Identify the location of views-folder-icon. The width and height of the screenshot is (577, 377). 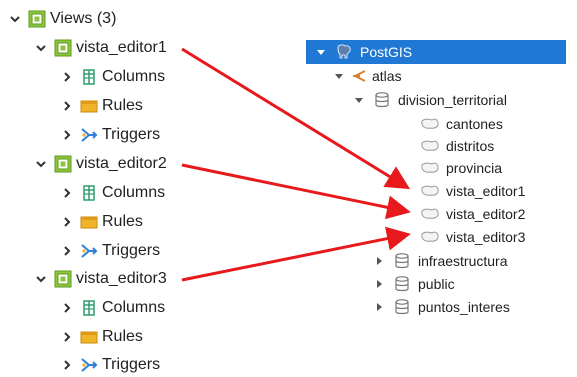
(37, 19).